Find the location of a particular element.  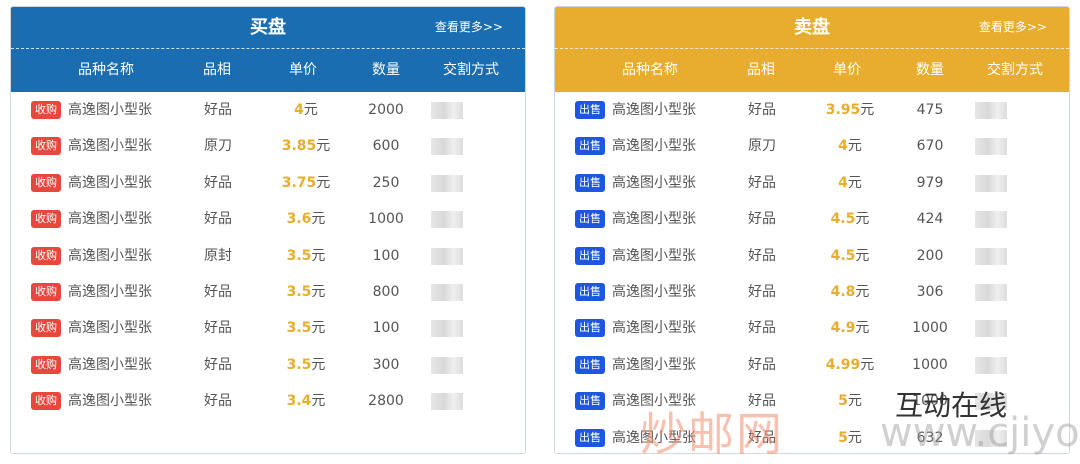

table-row: 收购 高逸图小型张 好品 3.5元 100 is located at coordinates (268, 328).